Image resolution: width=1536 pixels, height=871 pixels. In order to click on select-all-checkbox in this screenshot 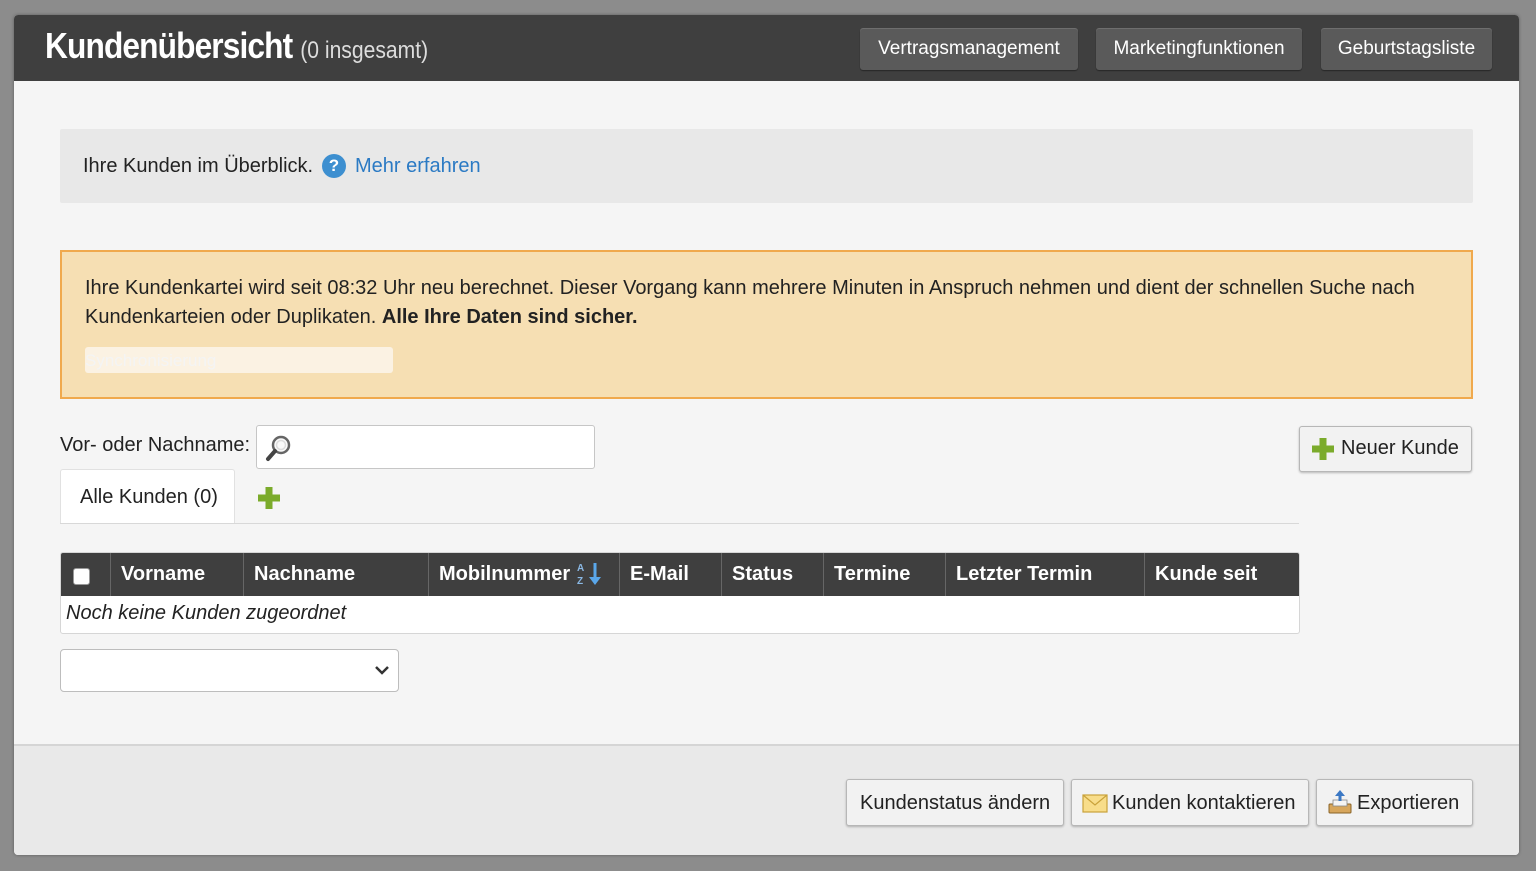, I will do `click(81, 576)`.